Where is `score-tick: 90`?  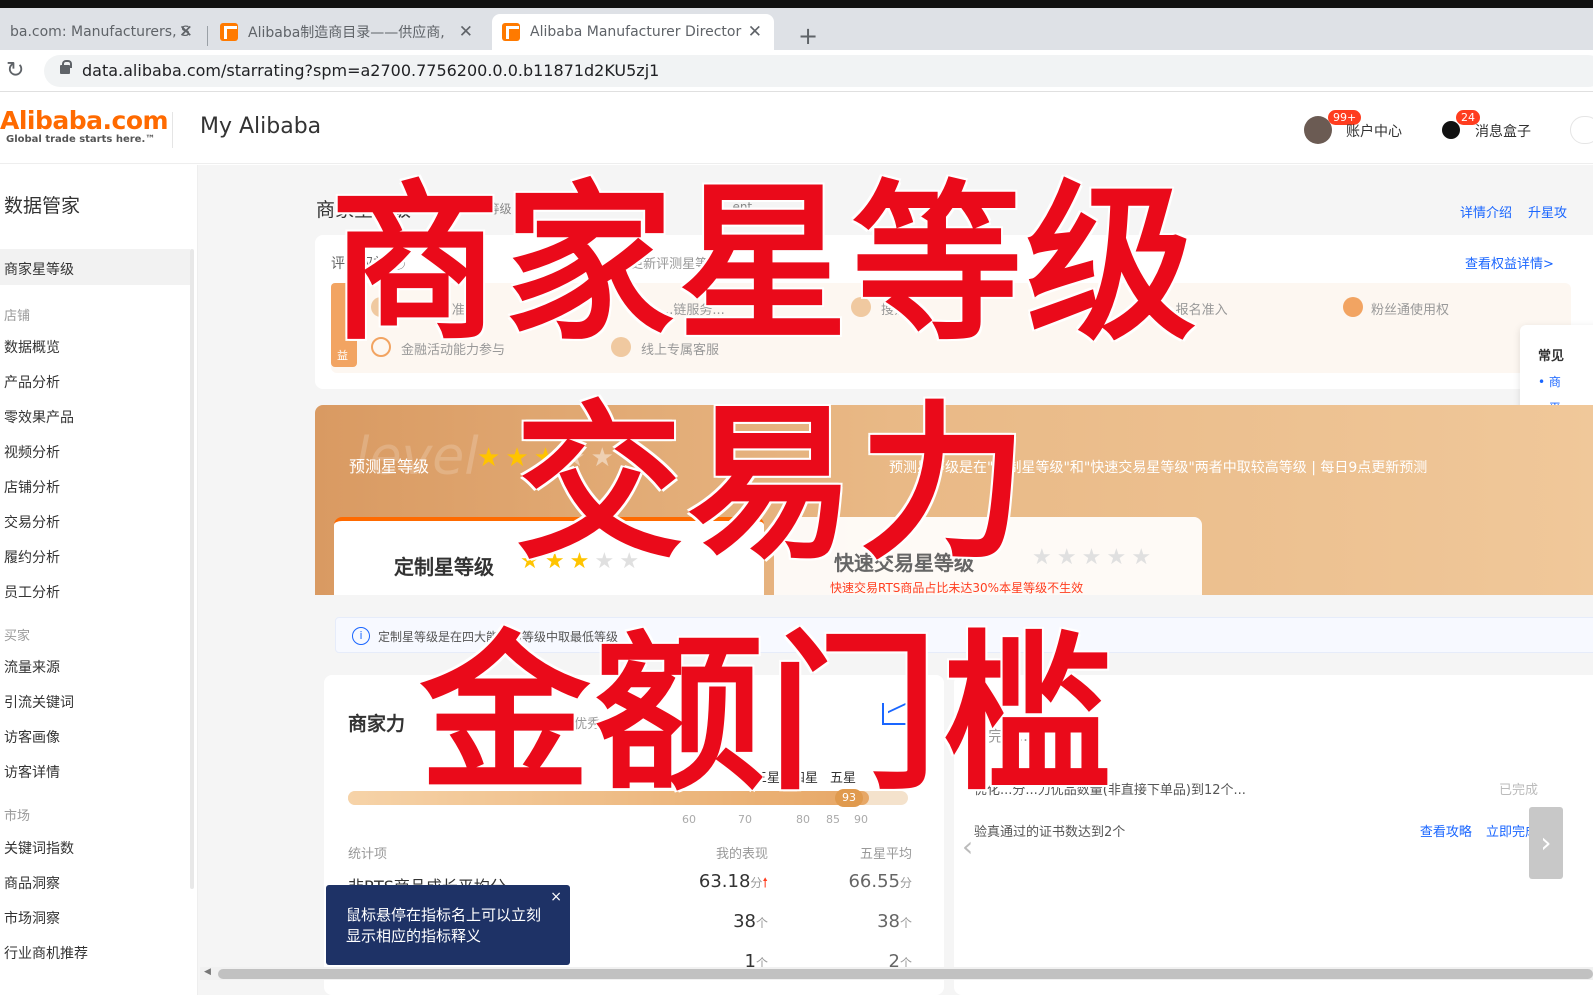
score-tick: 90 is located at coordinates (861, 819).